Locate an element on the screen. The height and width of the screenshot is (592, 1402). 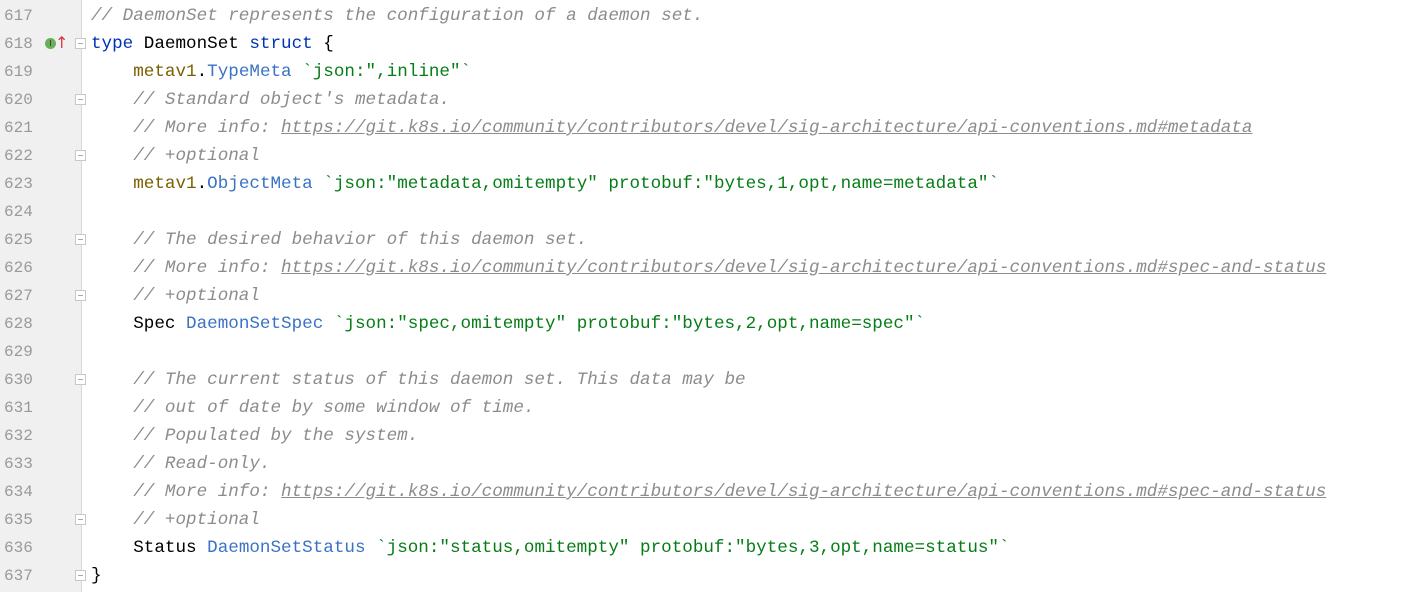
line-number: 621 is located at coordinates (18, 128).